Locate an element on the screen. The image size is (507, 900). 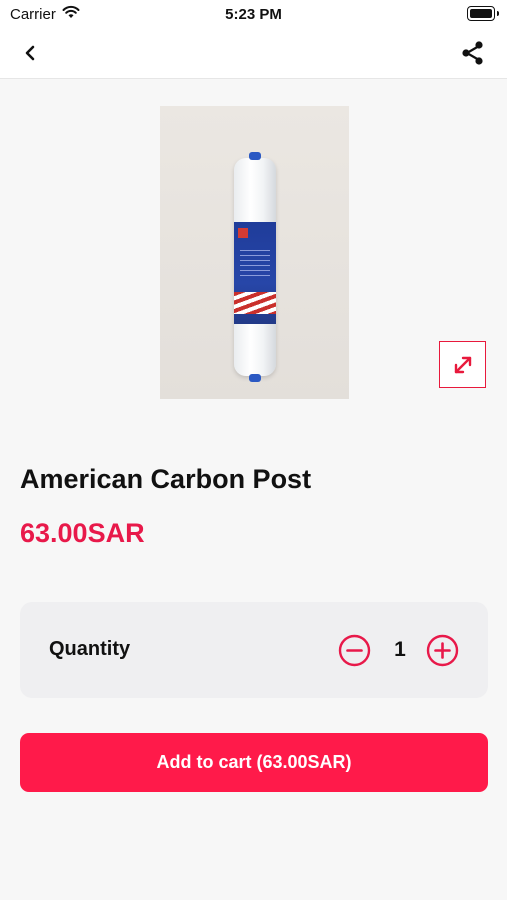
back-button is located at coordinates (31, 53).